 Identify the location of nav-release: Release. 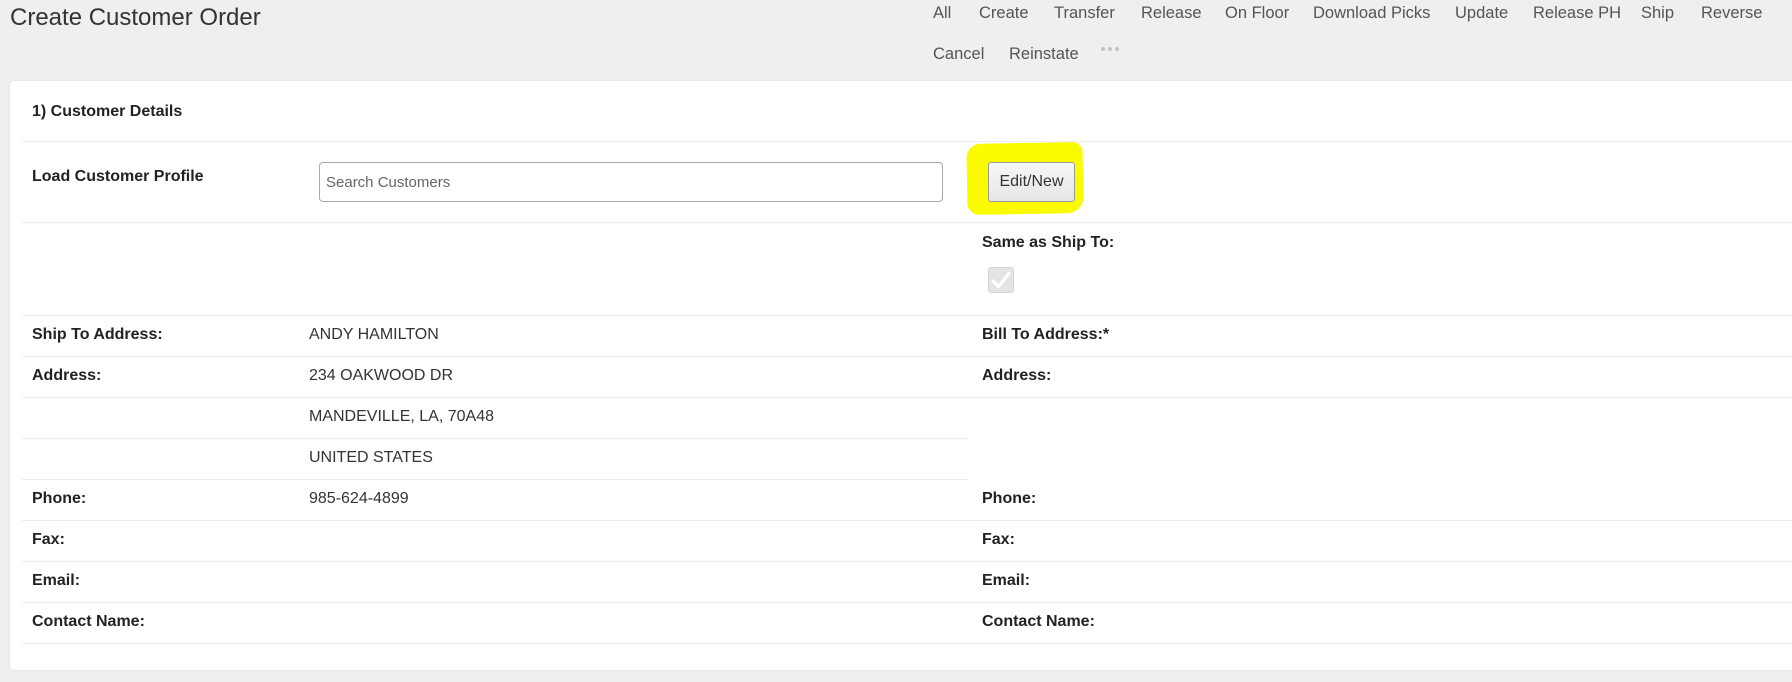
(1171, 13).